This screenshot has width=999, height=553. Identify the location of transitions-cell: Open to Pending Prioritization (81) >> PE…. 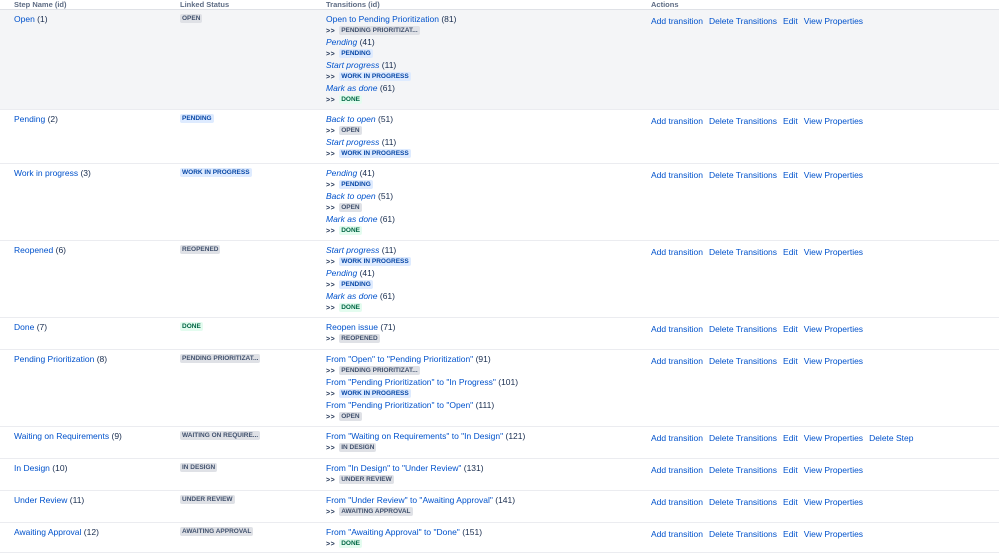
(488, 59).